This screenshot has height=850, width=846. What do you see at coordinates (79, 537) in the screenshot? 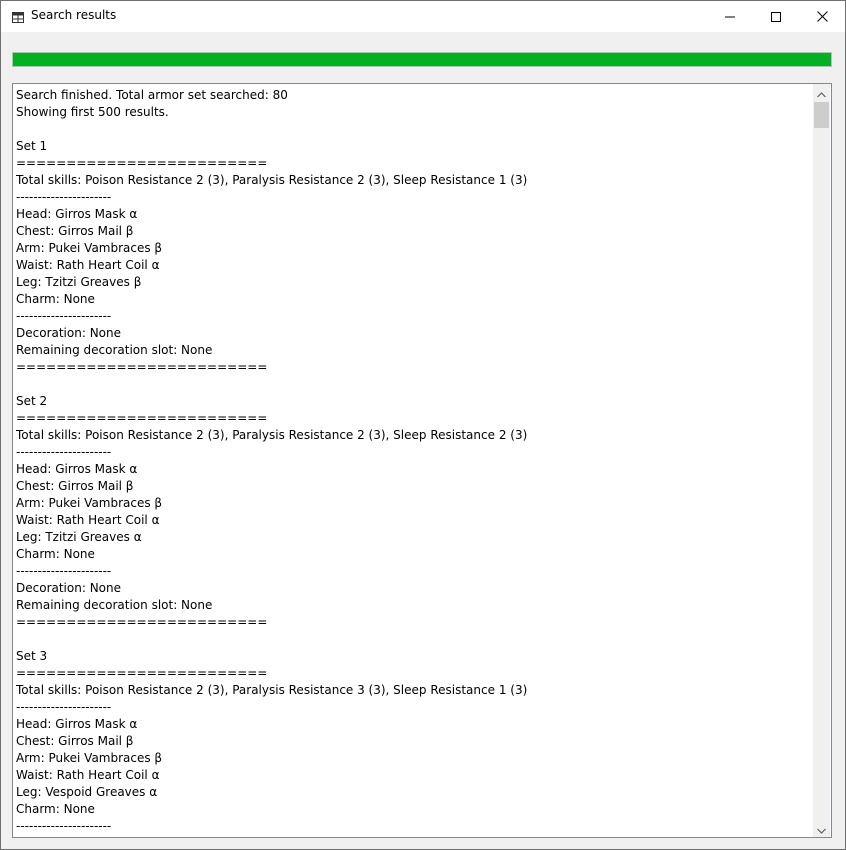
I see `result-line: Leg: Tzitzi Greaves α` at bounding box center [79, 537].